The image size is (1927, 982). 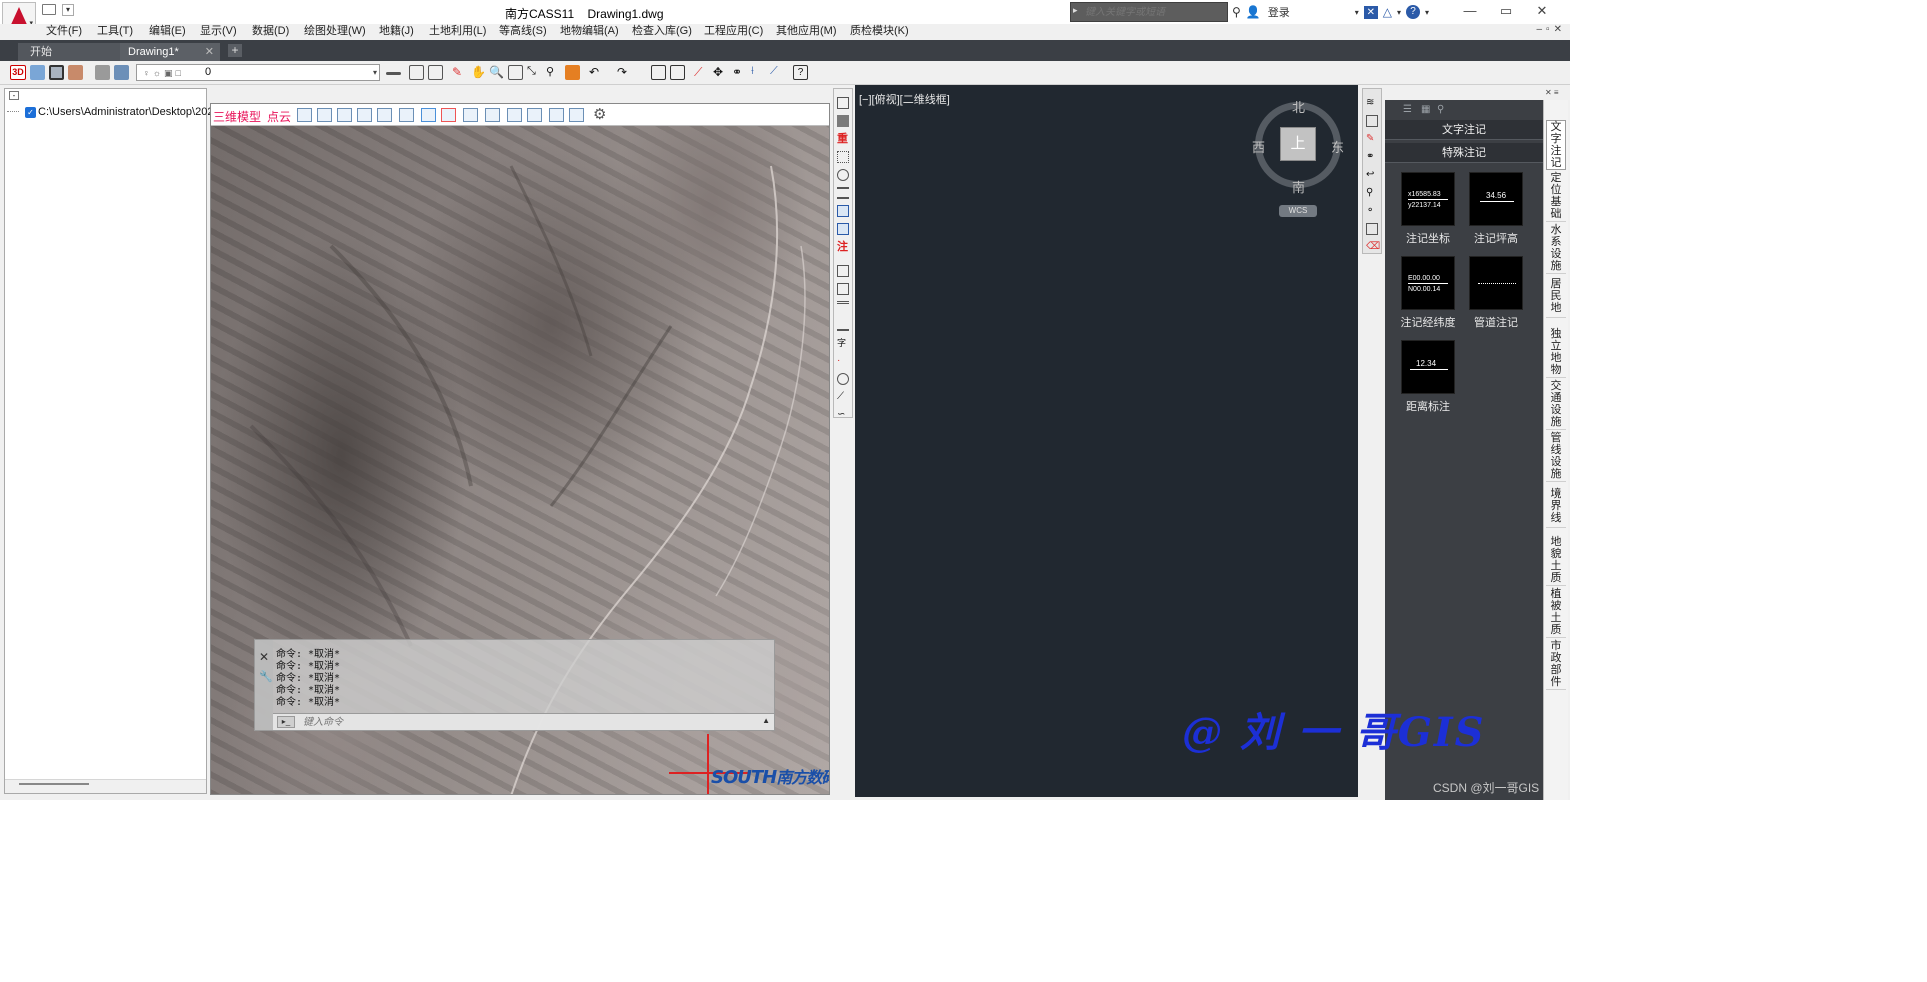 I want to click on compass-west: 西, so click(x=1258, y=146).